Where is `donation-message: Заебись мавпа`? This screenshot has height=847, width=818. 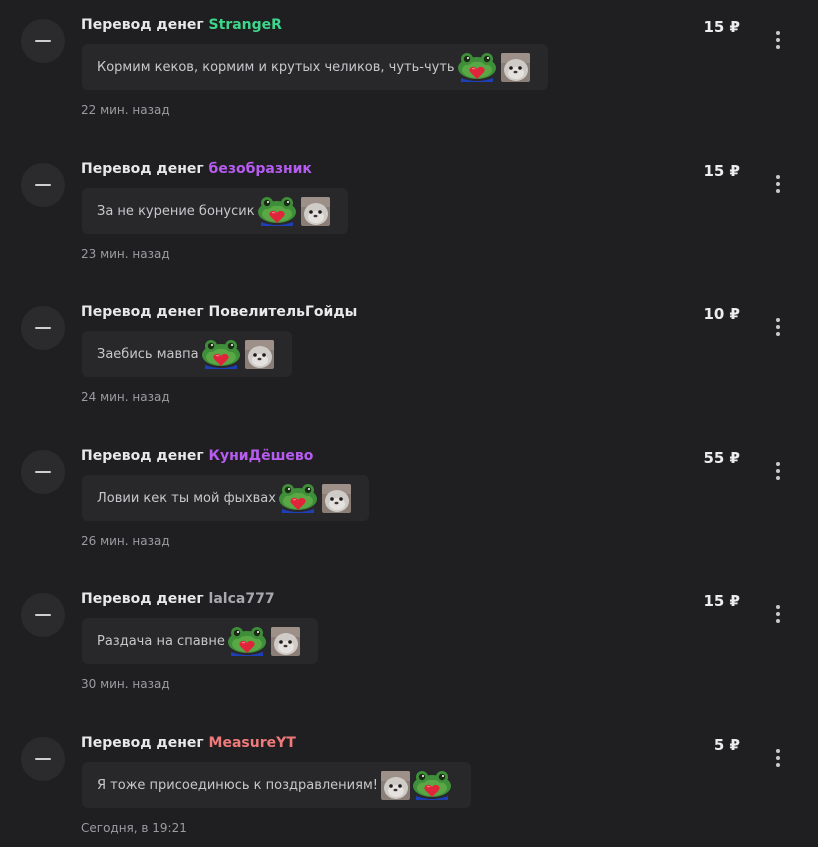
donation-message: Заебись мавпа is located at coordinates (148, 354).